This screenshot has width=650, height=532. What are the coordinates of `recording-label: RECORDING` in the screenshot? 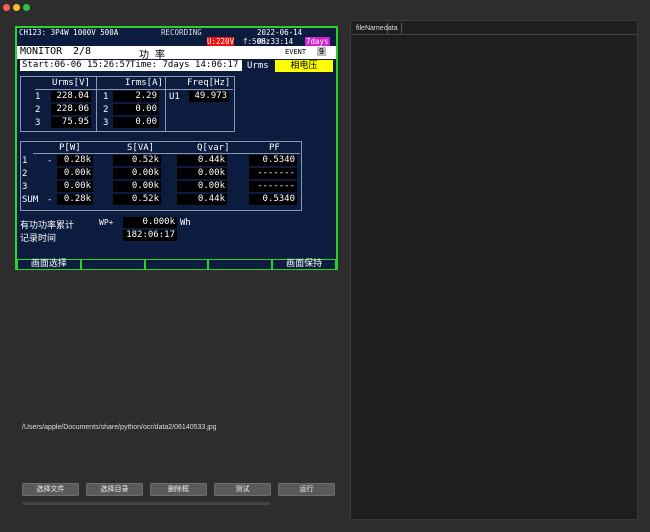 It's located at (181, 32).